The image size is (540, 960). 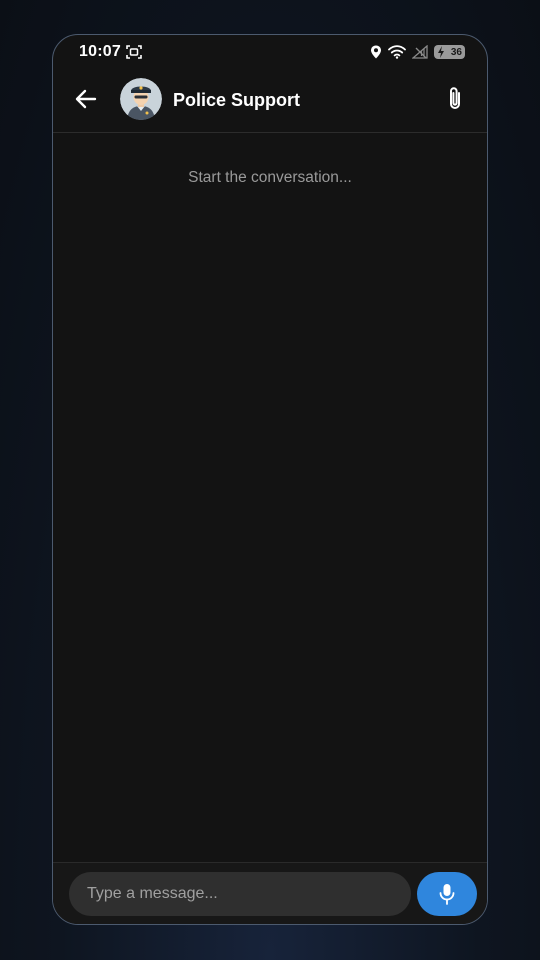 I want to click on location-icon, so click(x=376, y=52).